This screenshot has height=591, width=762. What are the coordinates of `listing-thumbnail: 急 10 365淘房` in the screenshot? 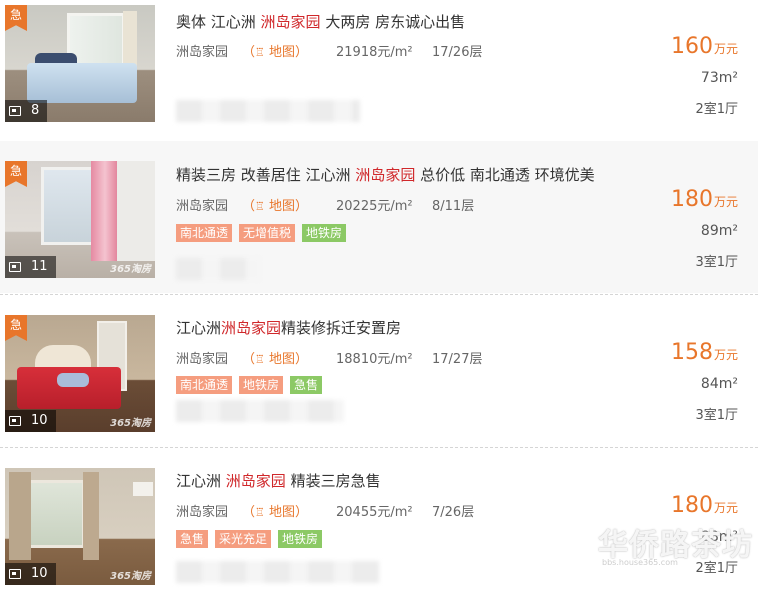 It's located at (80, 373).